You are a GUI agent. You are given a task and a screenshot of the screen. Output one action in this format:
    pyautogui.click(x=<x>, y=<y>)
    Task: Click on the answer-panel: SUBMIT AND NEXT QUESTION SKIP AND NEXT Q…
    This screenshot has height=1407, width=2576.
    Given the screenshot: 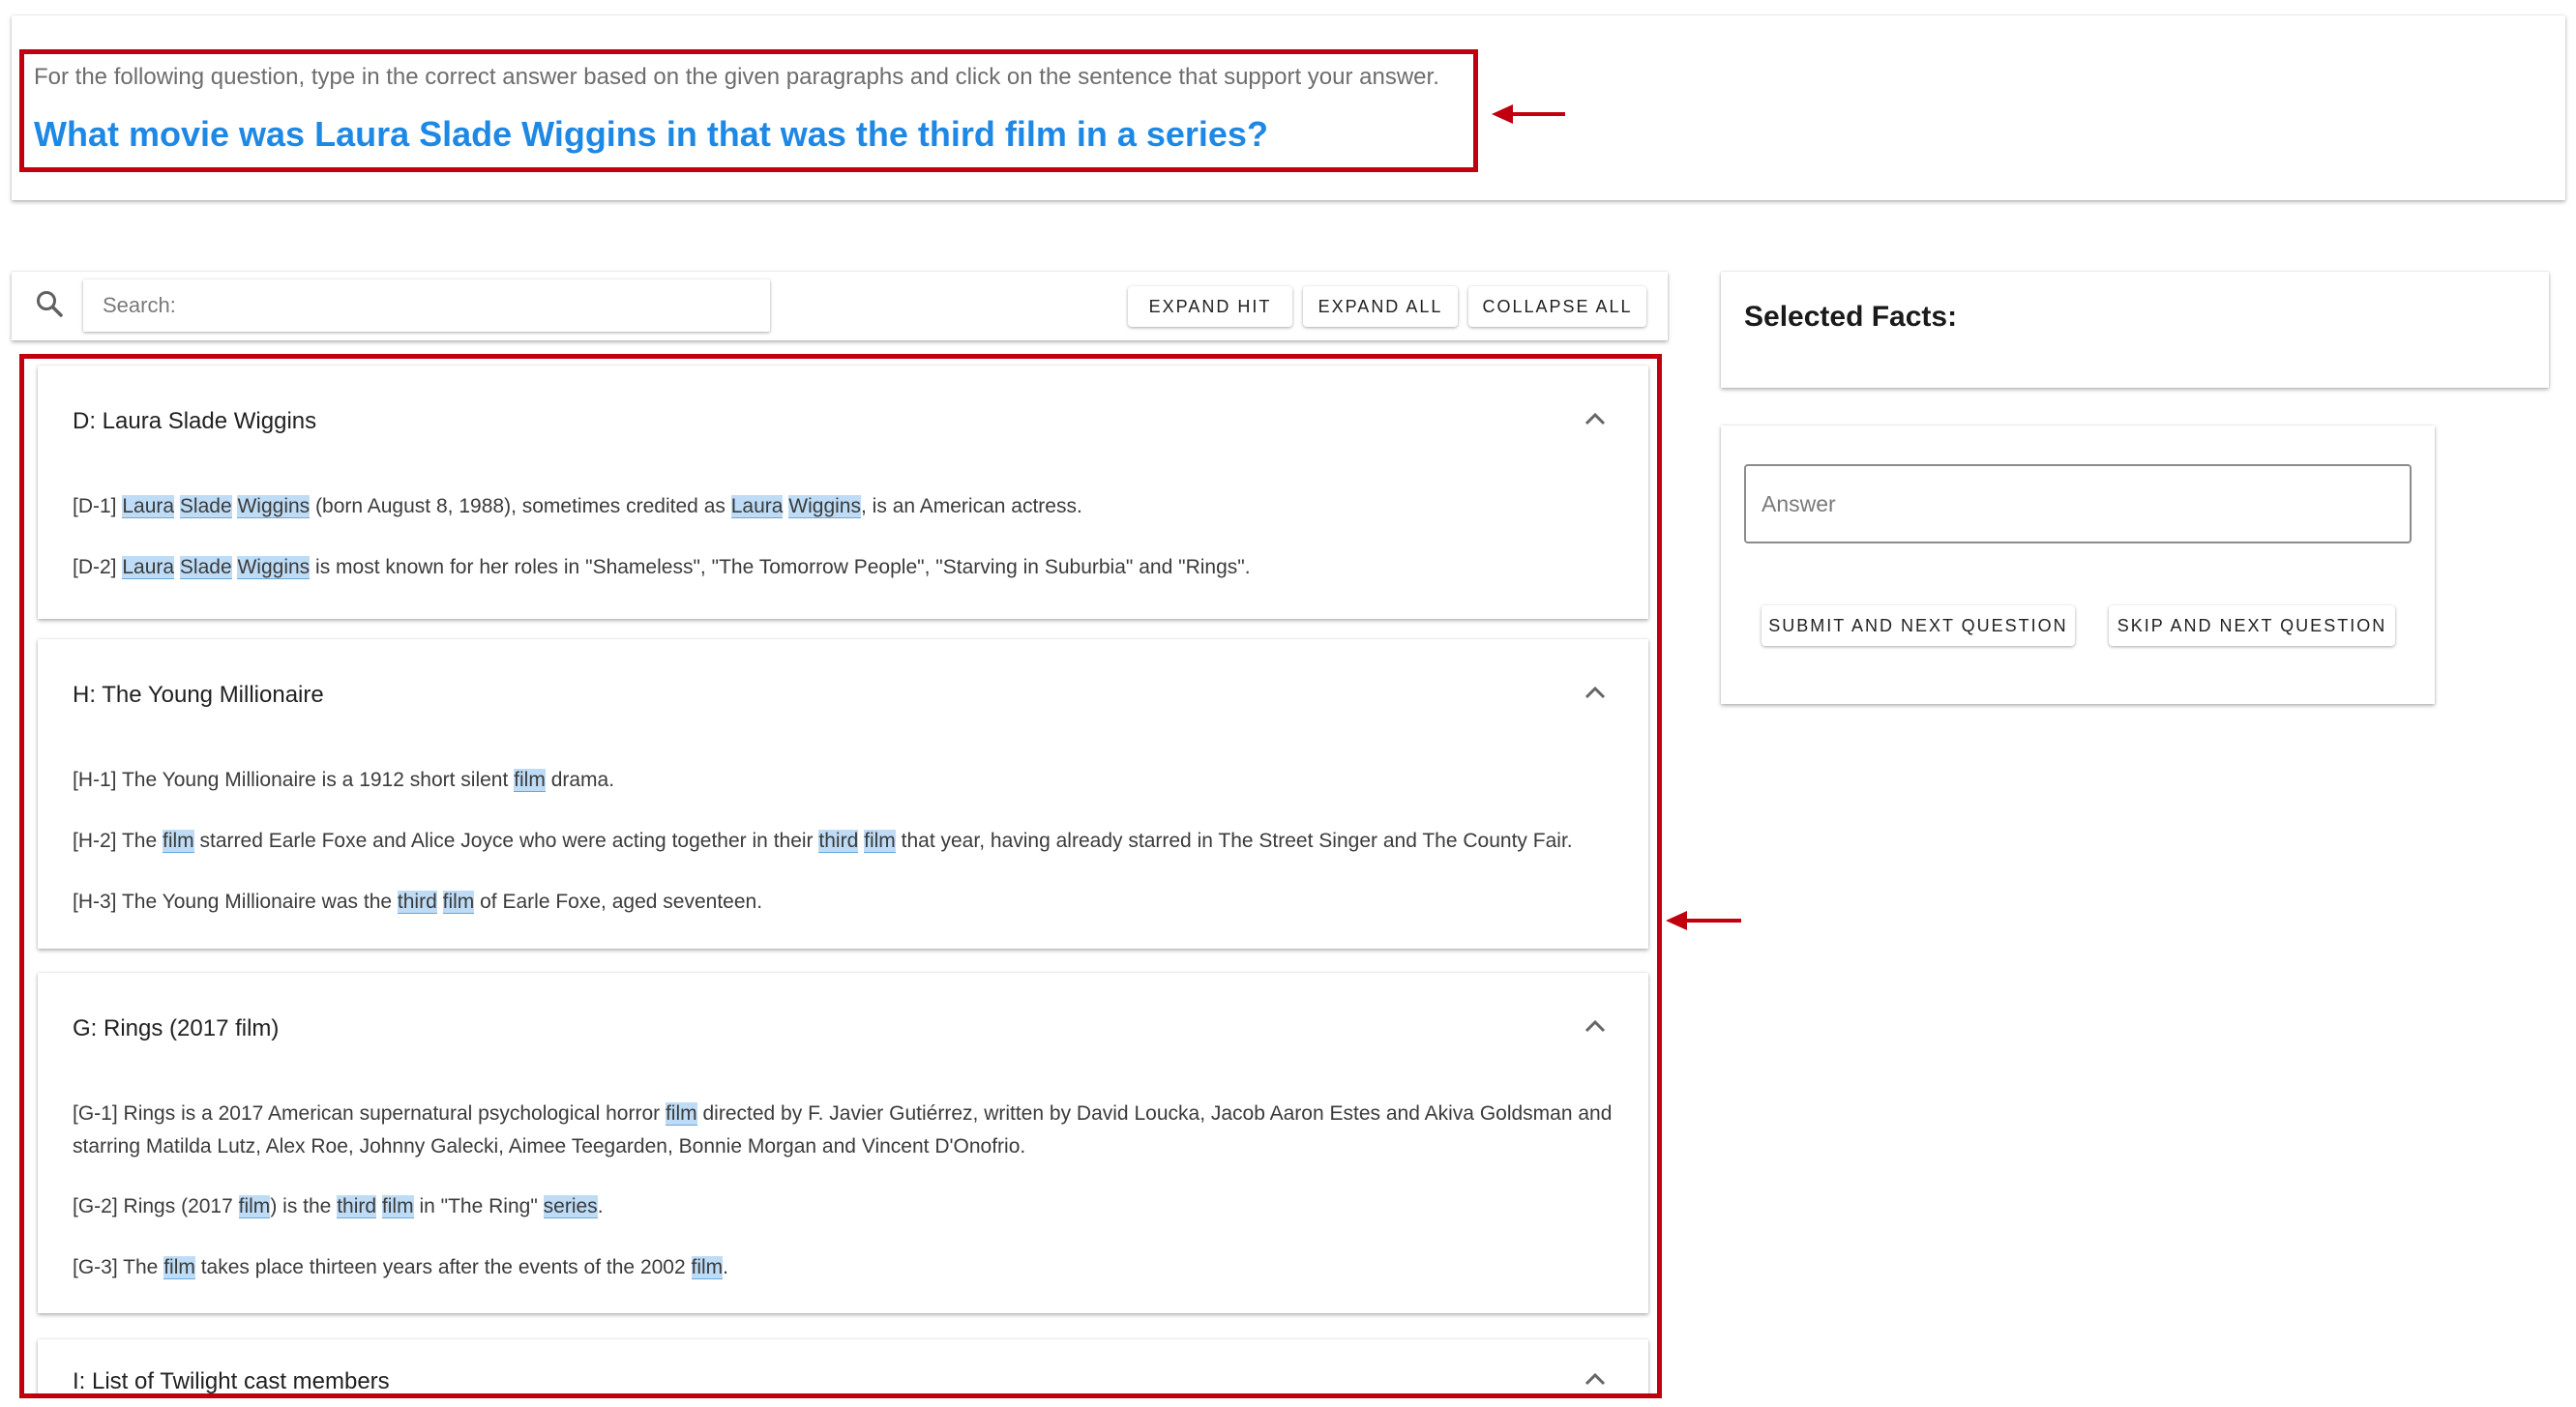 What is the action you would take?
    pyautogui.click(x=2078, y=564)
    